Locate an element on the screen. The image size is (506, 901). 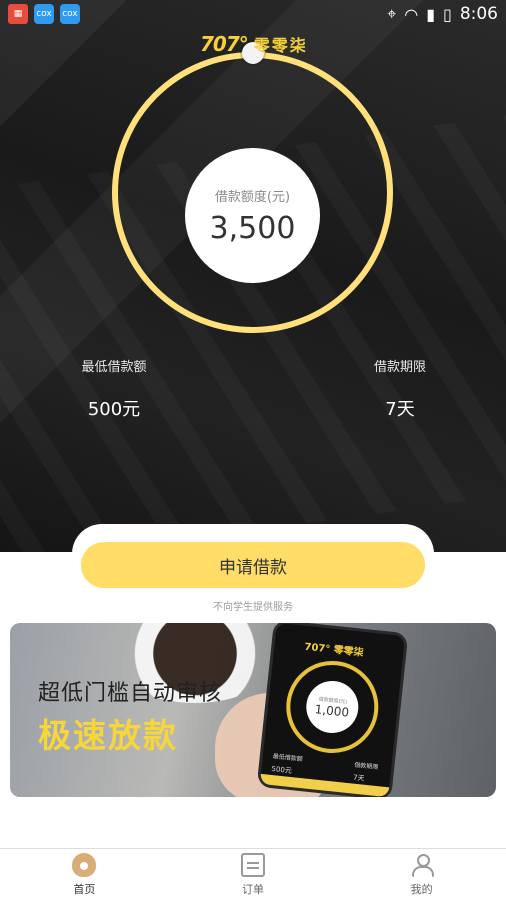
app-logo: 707° 零零柒 is located at coordinates (254, 44).